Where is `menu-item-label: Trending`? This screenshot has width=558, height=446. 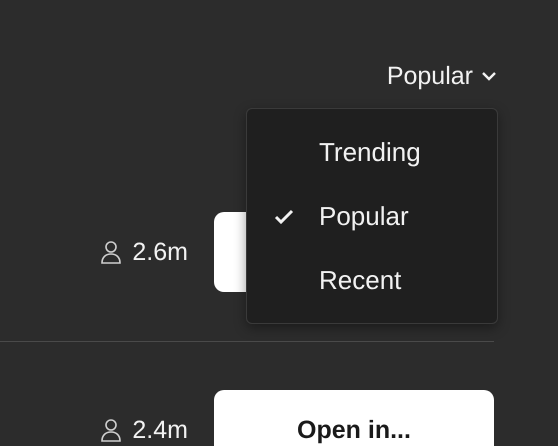 menu-item-label: Trending is located at coordinates (370, 152).